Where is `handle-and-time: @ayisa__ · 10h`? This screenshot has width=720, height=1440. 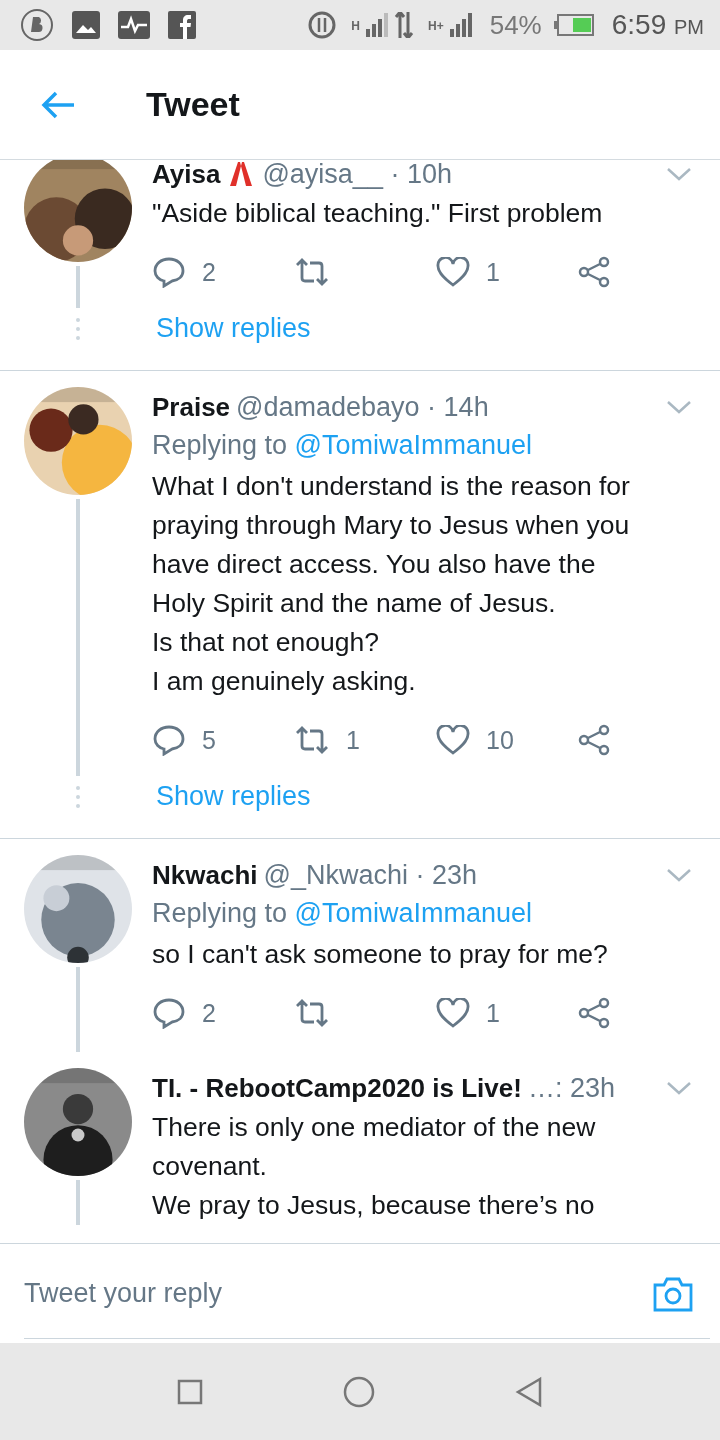 handle-and-time: @ayisa__ · 10h is located at coordinates (357, 175).